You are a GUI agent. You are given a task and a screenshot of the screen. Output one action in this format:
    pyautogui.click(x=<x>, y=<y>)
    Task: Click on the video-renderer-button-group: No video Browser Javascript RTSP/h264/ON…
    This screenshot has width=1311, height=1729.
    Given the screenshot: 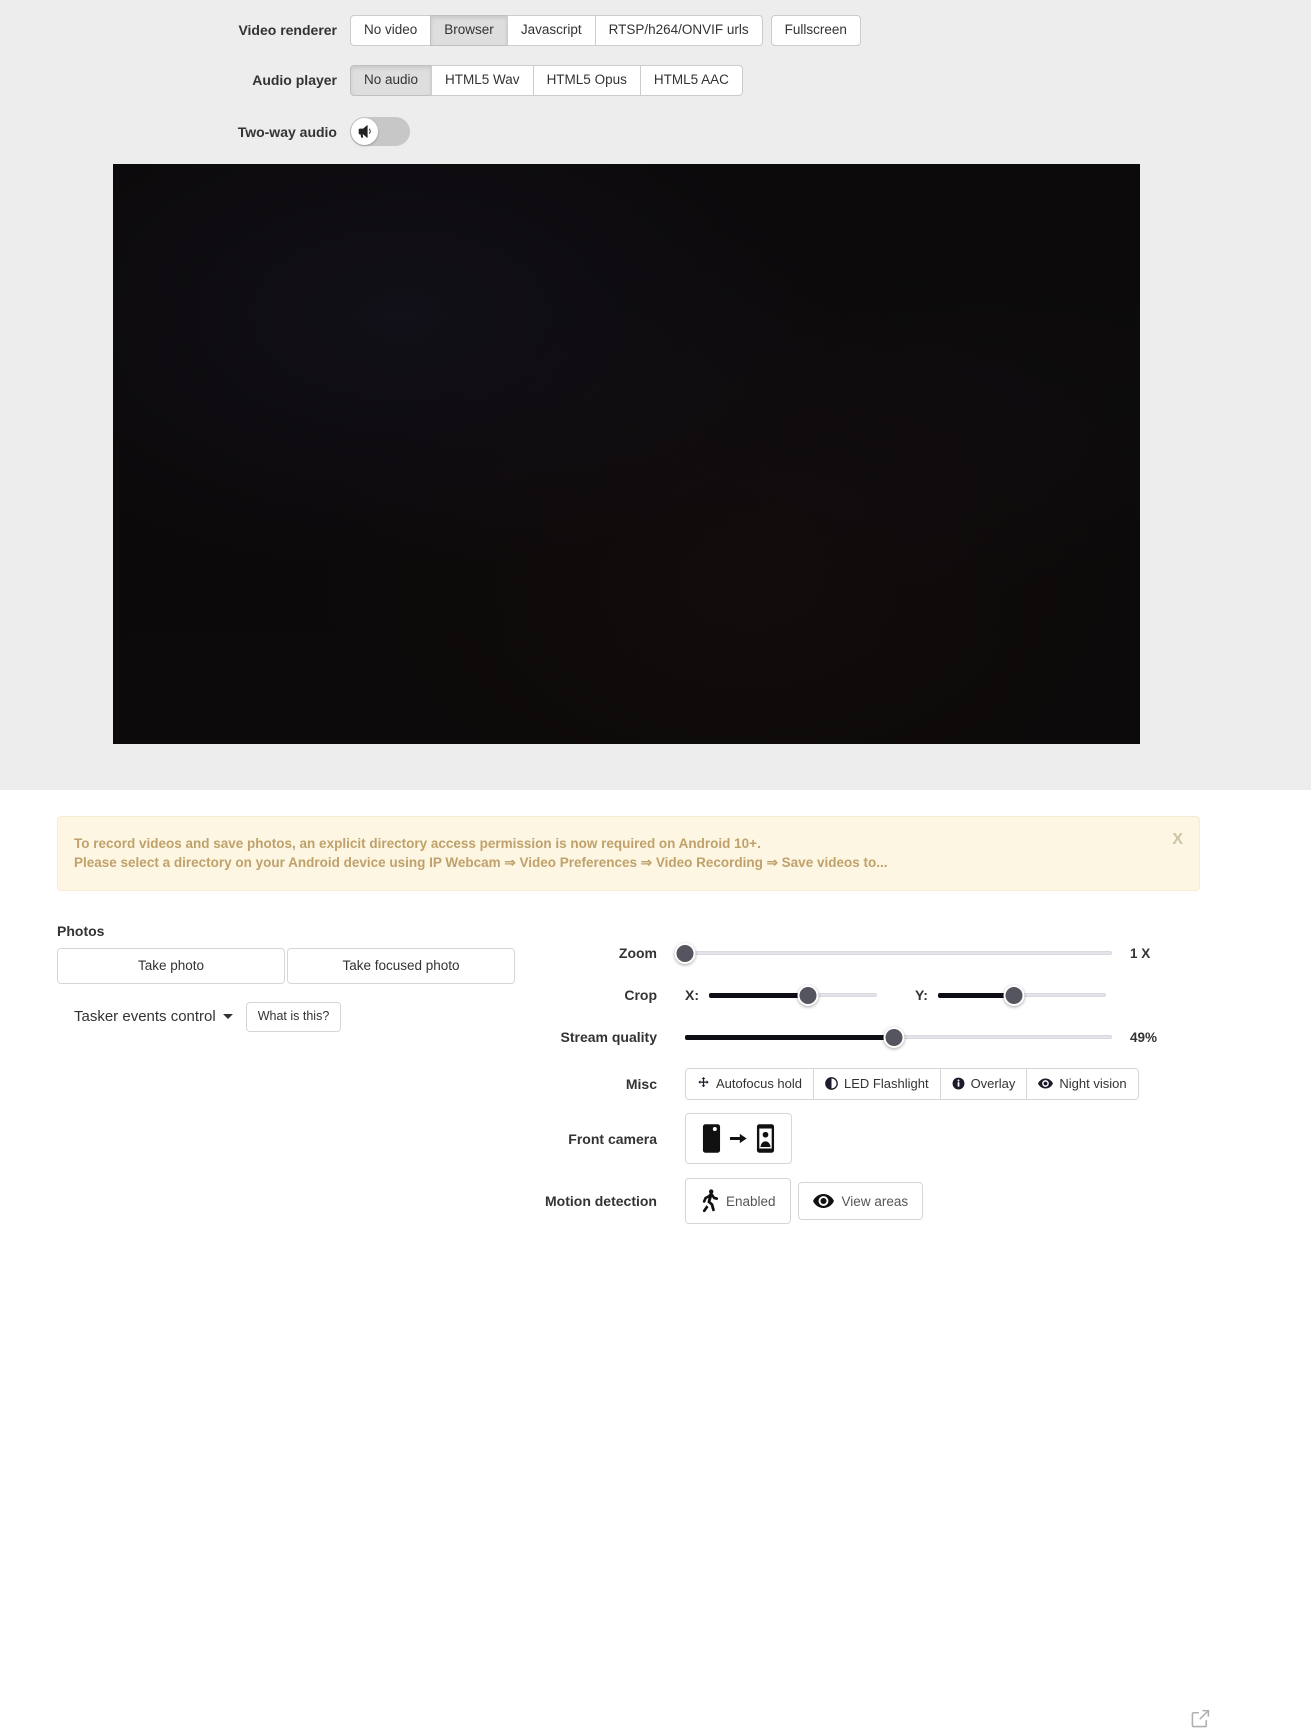 What is the action you would take?
    pyautogui.click(x=556, y=30)
    